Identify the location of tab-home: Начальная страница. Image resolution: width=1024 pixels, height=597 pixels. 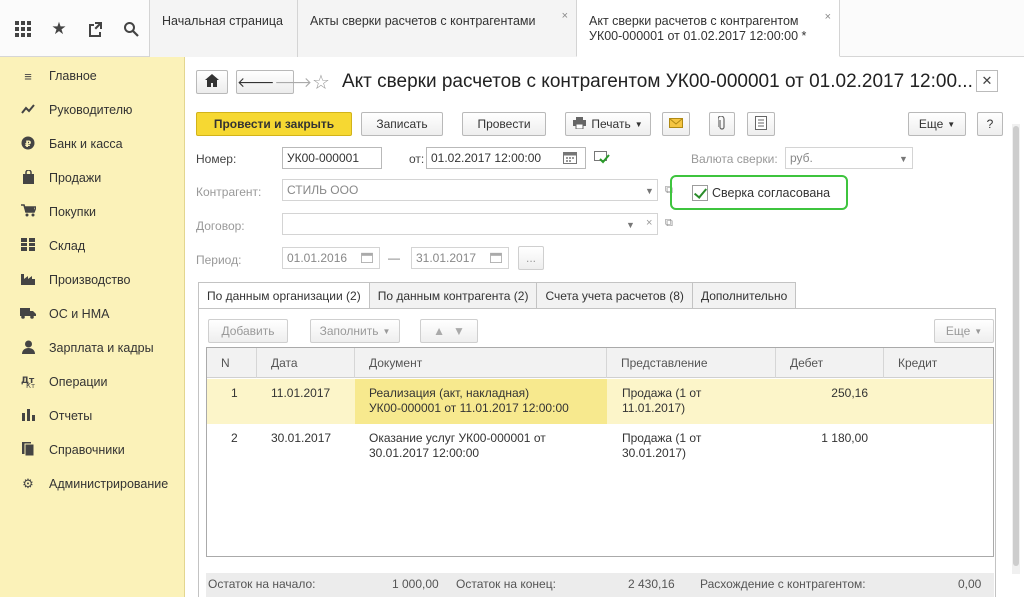
(223, 28).